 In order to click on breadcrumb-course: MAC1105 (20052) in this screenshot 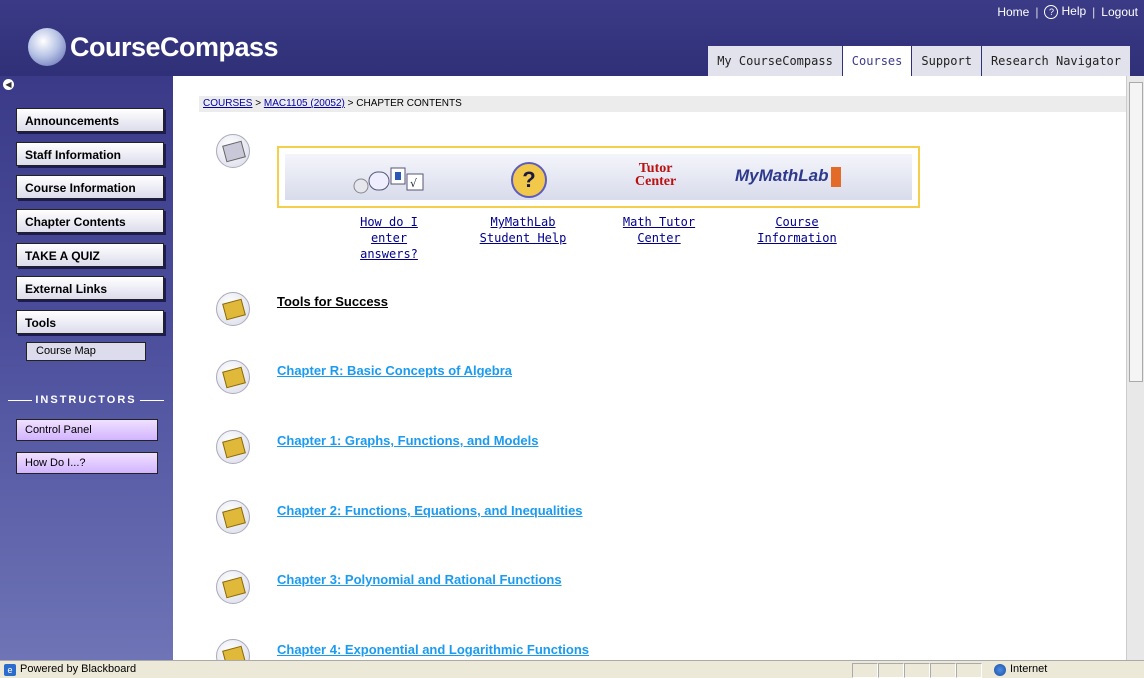, I will do `click(304, 103)`.